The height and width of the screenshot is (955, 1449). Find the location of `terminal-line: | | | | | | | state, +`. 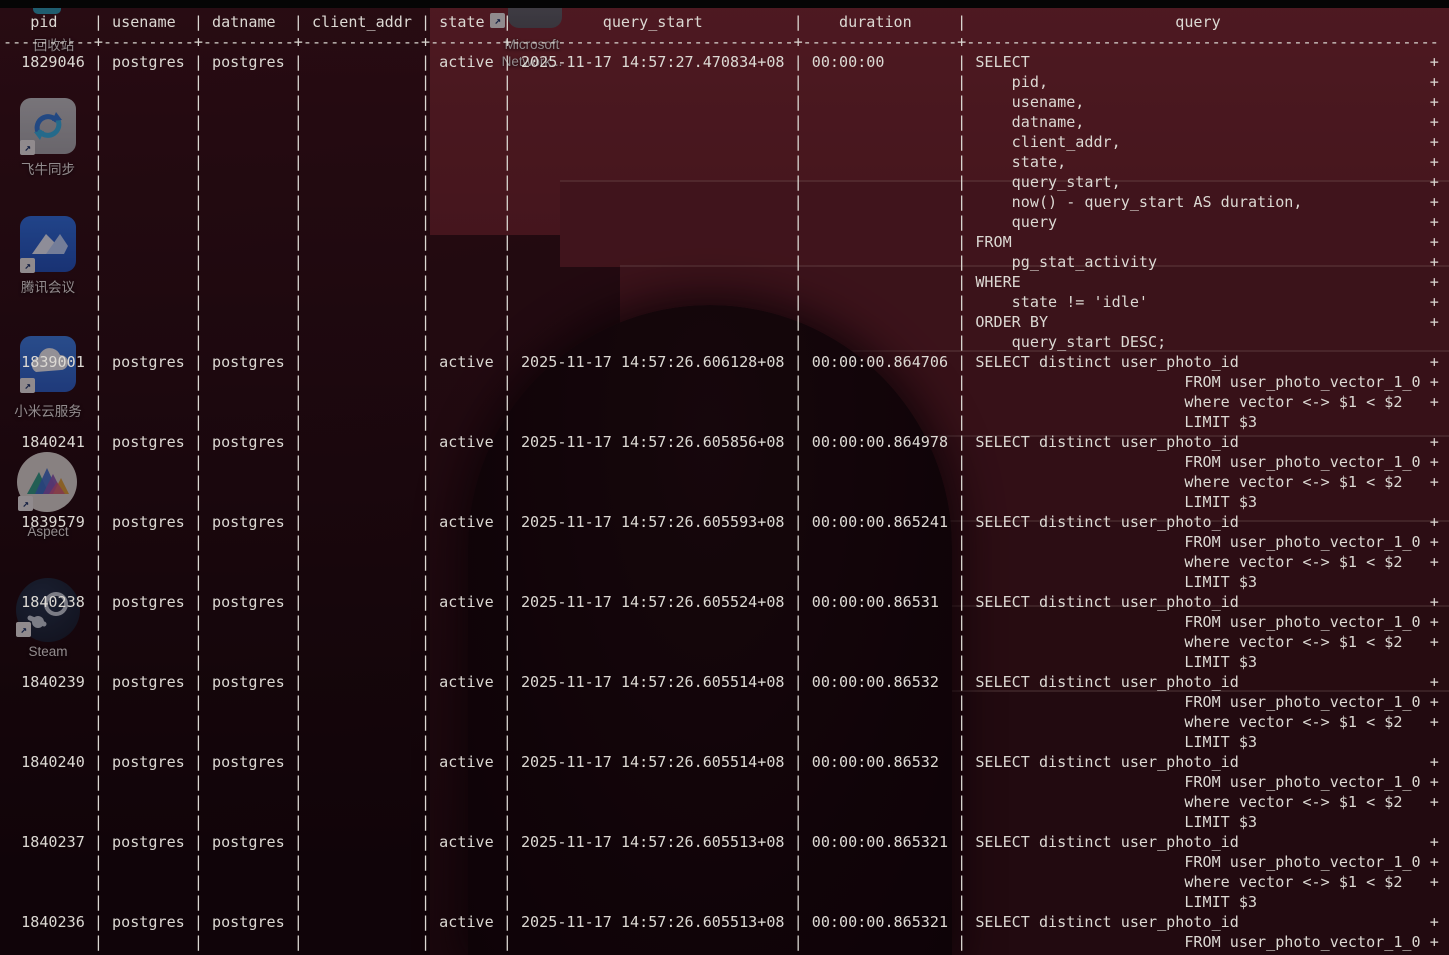

terminal-line: | | | | | | | state, + is located at coordinates (721, 162).